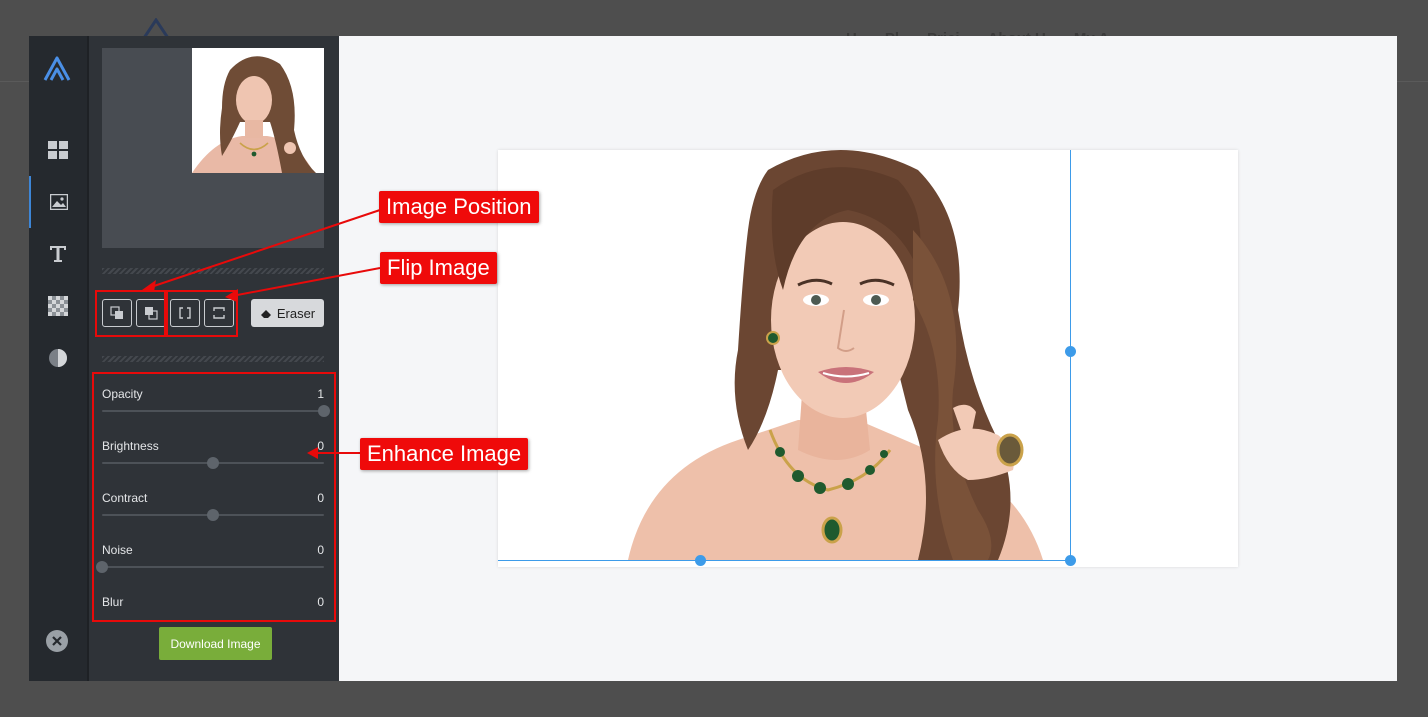  What do you see at coordinates (459, 207) in the screenshot?
I see `image-position-callout: Image Position` at bounding box center [459, 207].